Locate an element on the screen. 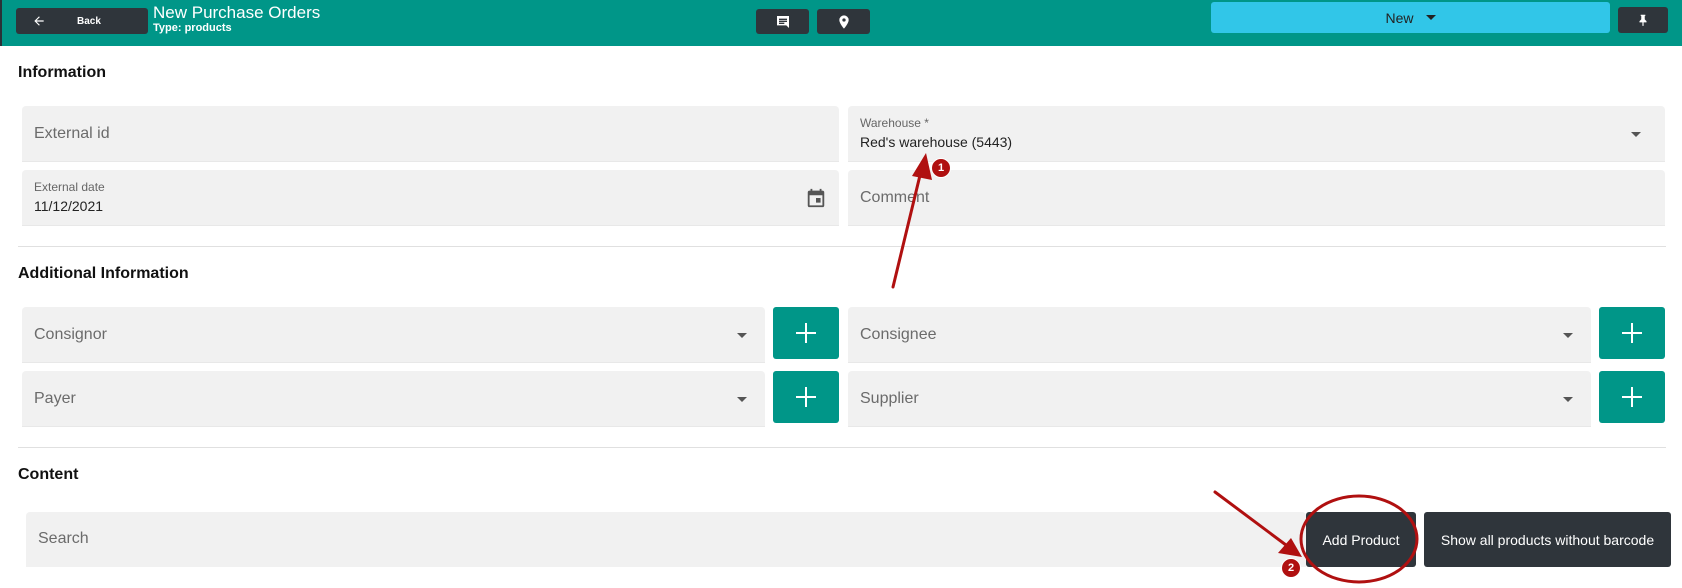 Image resolution: width=1682 pixels, height=588 pixels. status-select-value: New is located at coordinates (1399, 17).